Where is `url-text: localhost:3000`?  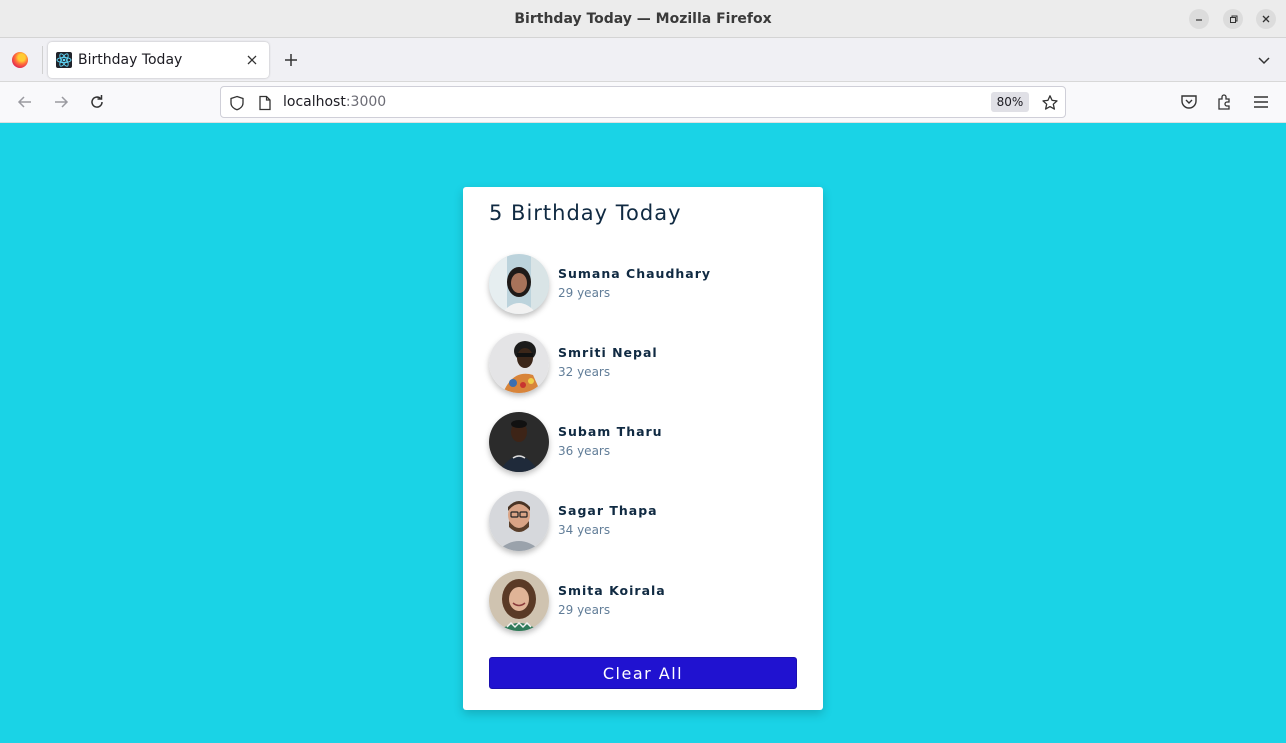
url-text: localhost:3000 is located at coordinates (334, 102).